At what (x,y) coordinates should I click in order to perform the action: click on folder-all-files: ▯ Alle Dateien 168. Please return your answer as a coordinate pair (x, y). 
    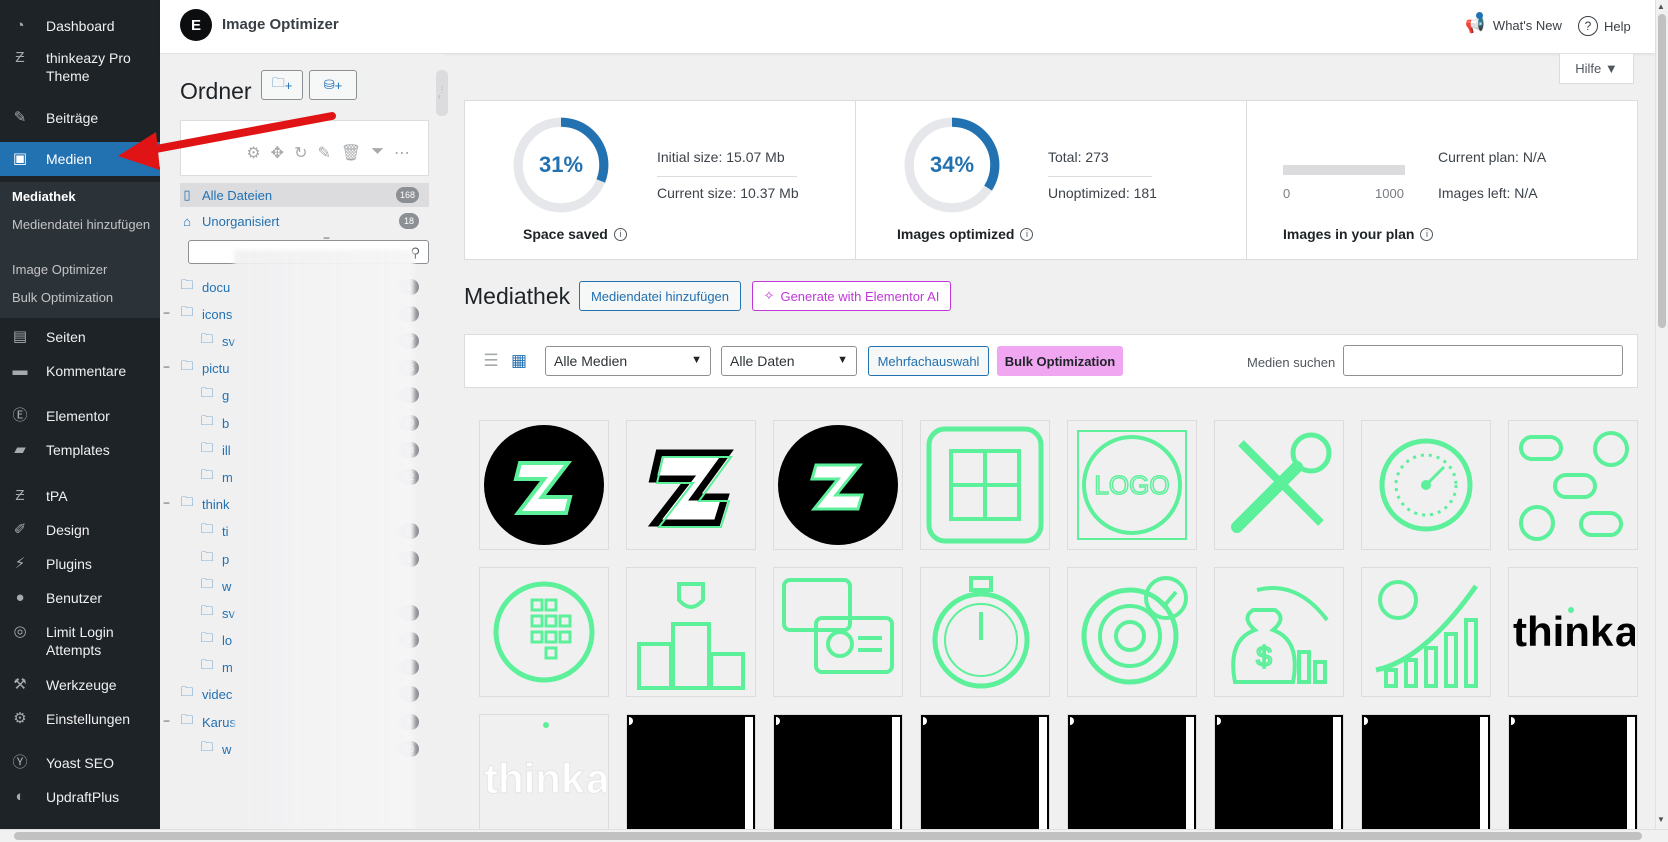
    Looking at the image, I should click on (304, 195).